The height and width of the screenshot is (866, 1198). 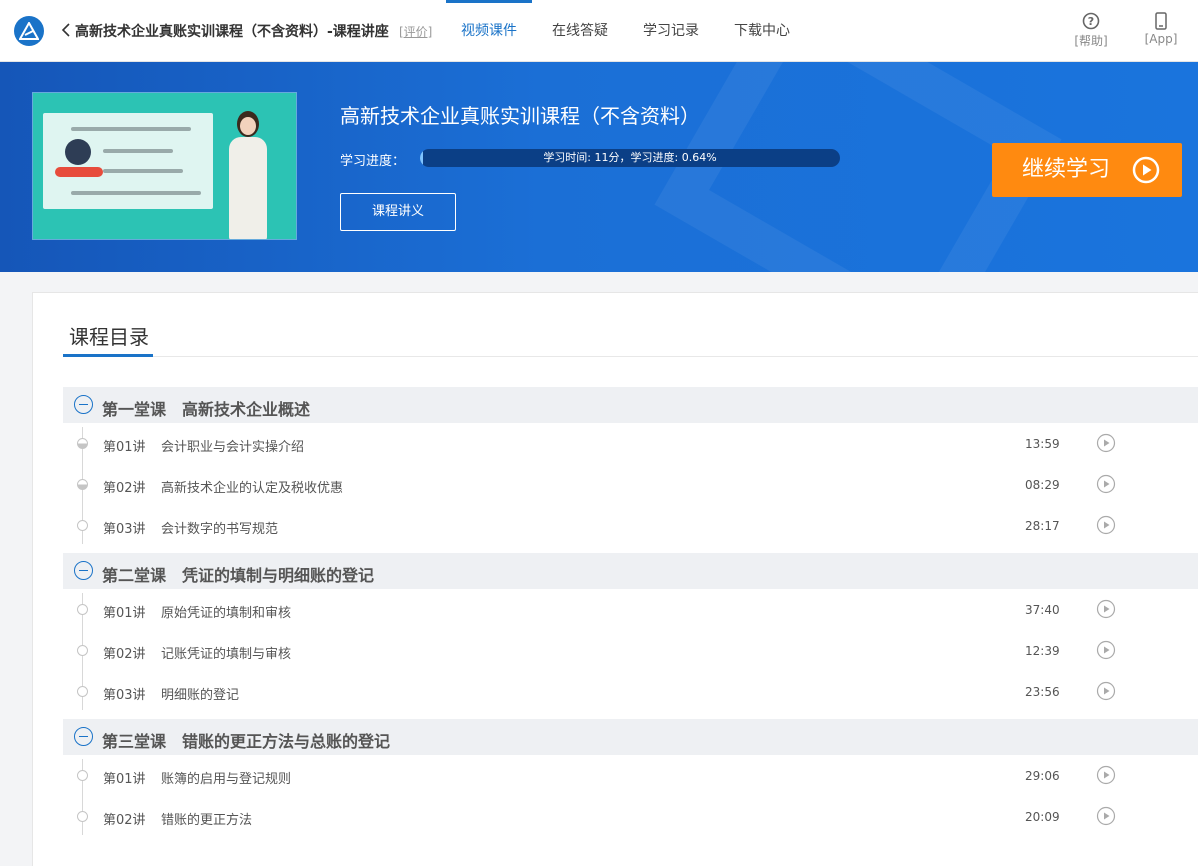 I want to click on lesson-name: 账簿的启用与登记规则, so click(x=226, y=777).